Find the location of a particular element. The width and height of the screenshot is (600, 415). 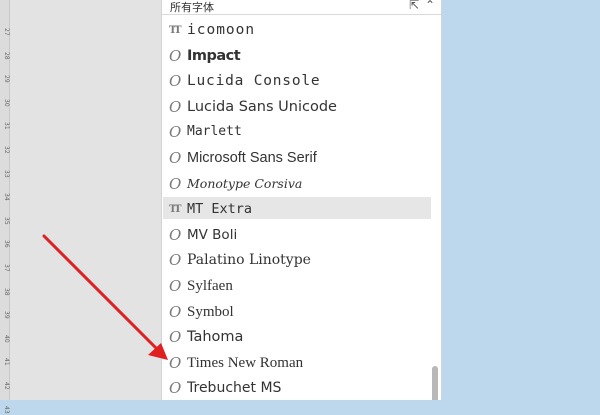

ruler-label: 43 is located at coordinates (6, 409).